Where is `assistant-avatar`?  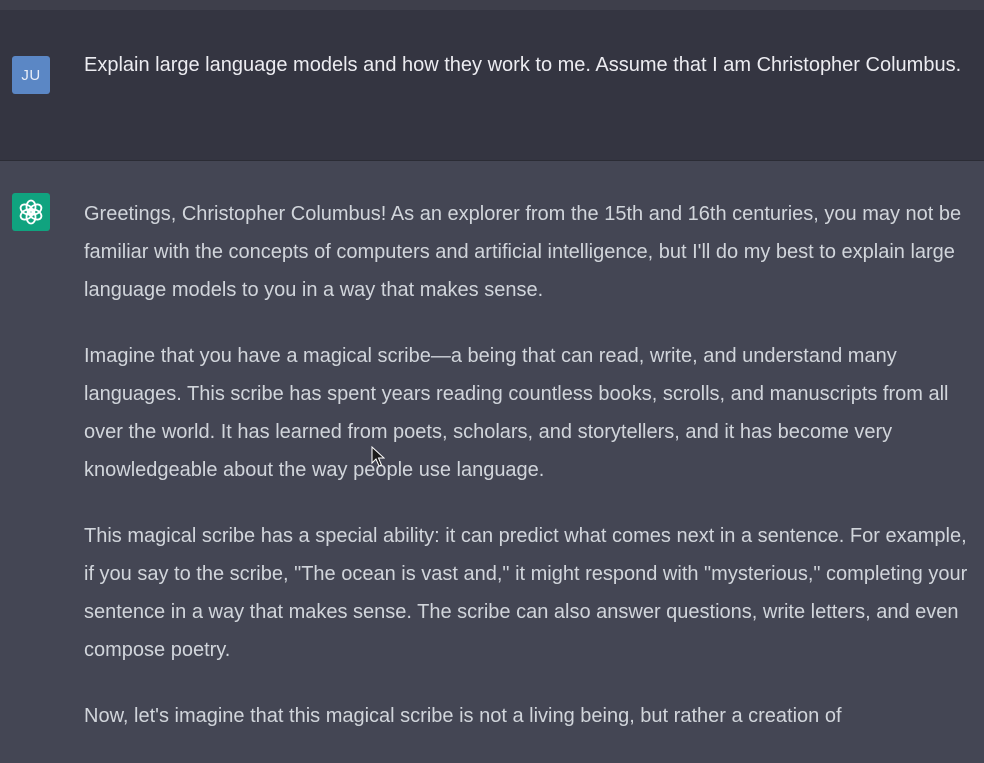
assistant-avatar is located at coordinates (31, 212).